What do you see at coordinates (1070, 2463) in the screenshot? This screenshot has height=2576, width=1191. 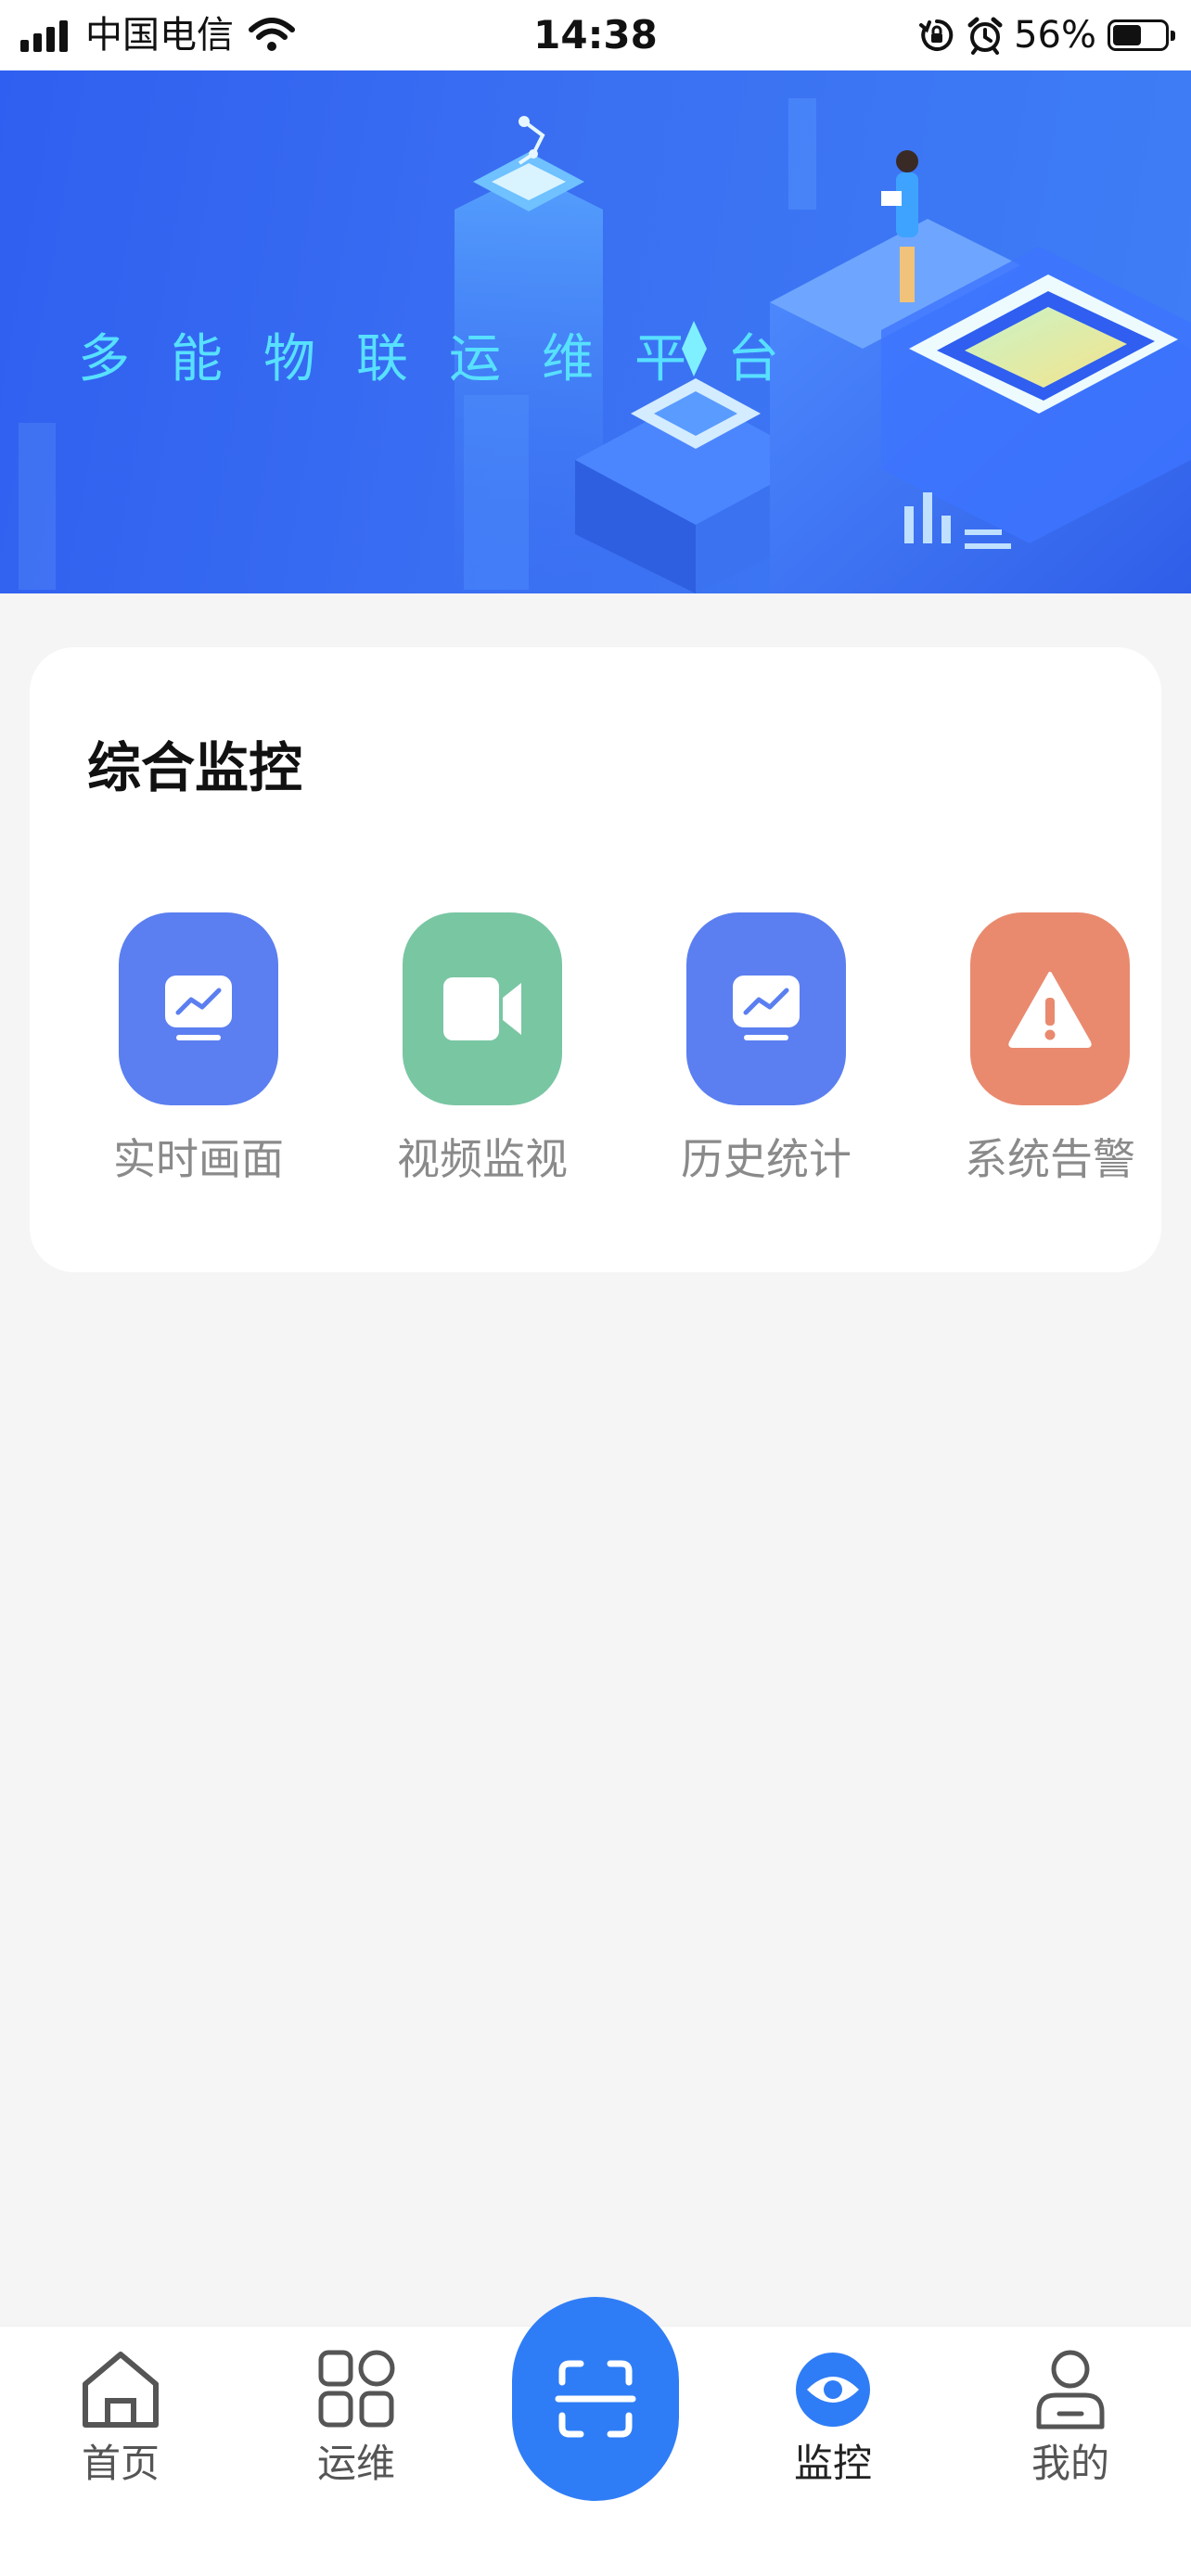 I see `tab-label: 我的` at bounding box center [1070, 2463].